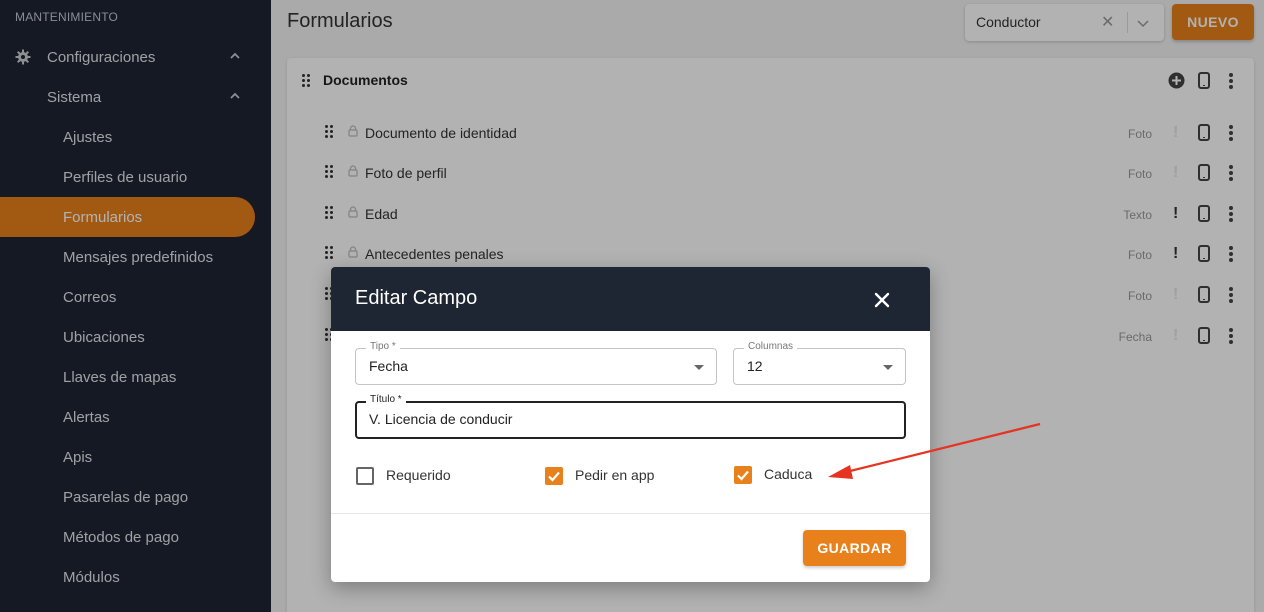  Describe the element at coordinates (441, 419) in the screenshot. I see `titulo-value: V. Licencia de conducir` at that location.